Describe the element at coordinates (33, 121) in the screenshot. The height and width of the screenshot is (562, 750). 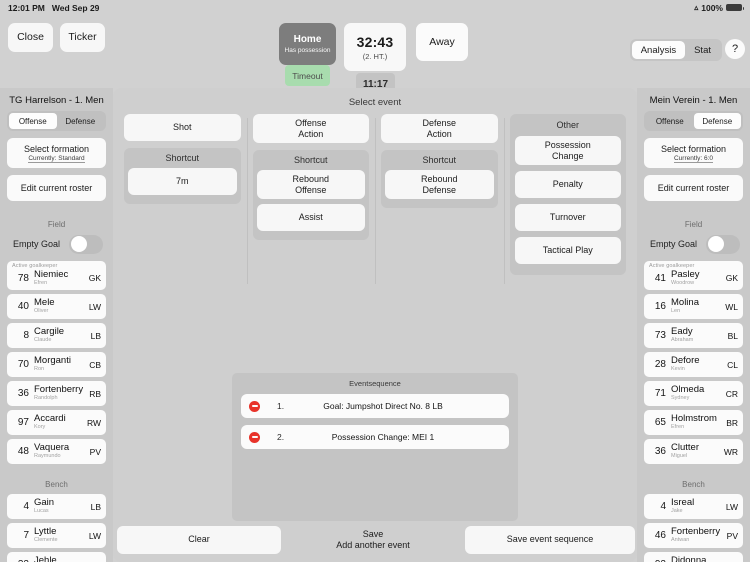
I see `left-tab-offense: Offense` at that location.